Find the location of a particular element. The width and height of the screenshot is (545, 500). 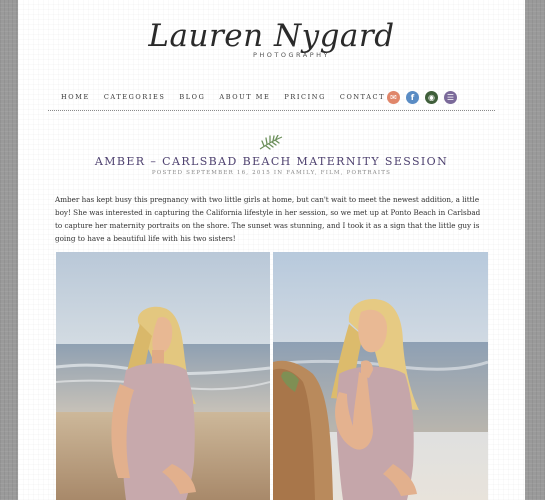

leaf-icon is located at coordinates (271, 144).